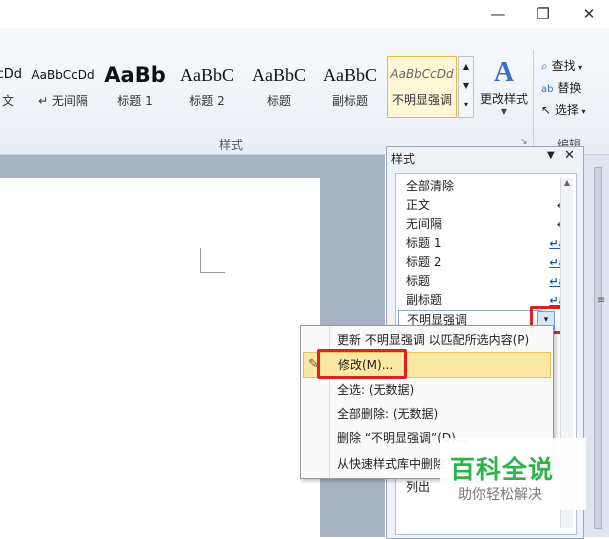 This screenshot has height=539, width=609. Describe the element at coordinates (7, 101) in the screenshot. I see `gallery-label: 文` at that location.